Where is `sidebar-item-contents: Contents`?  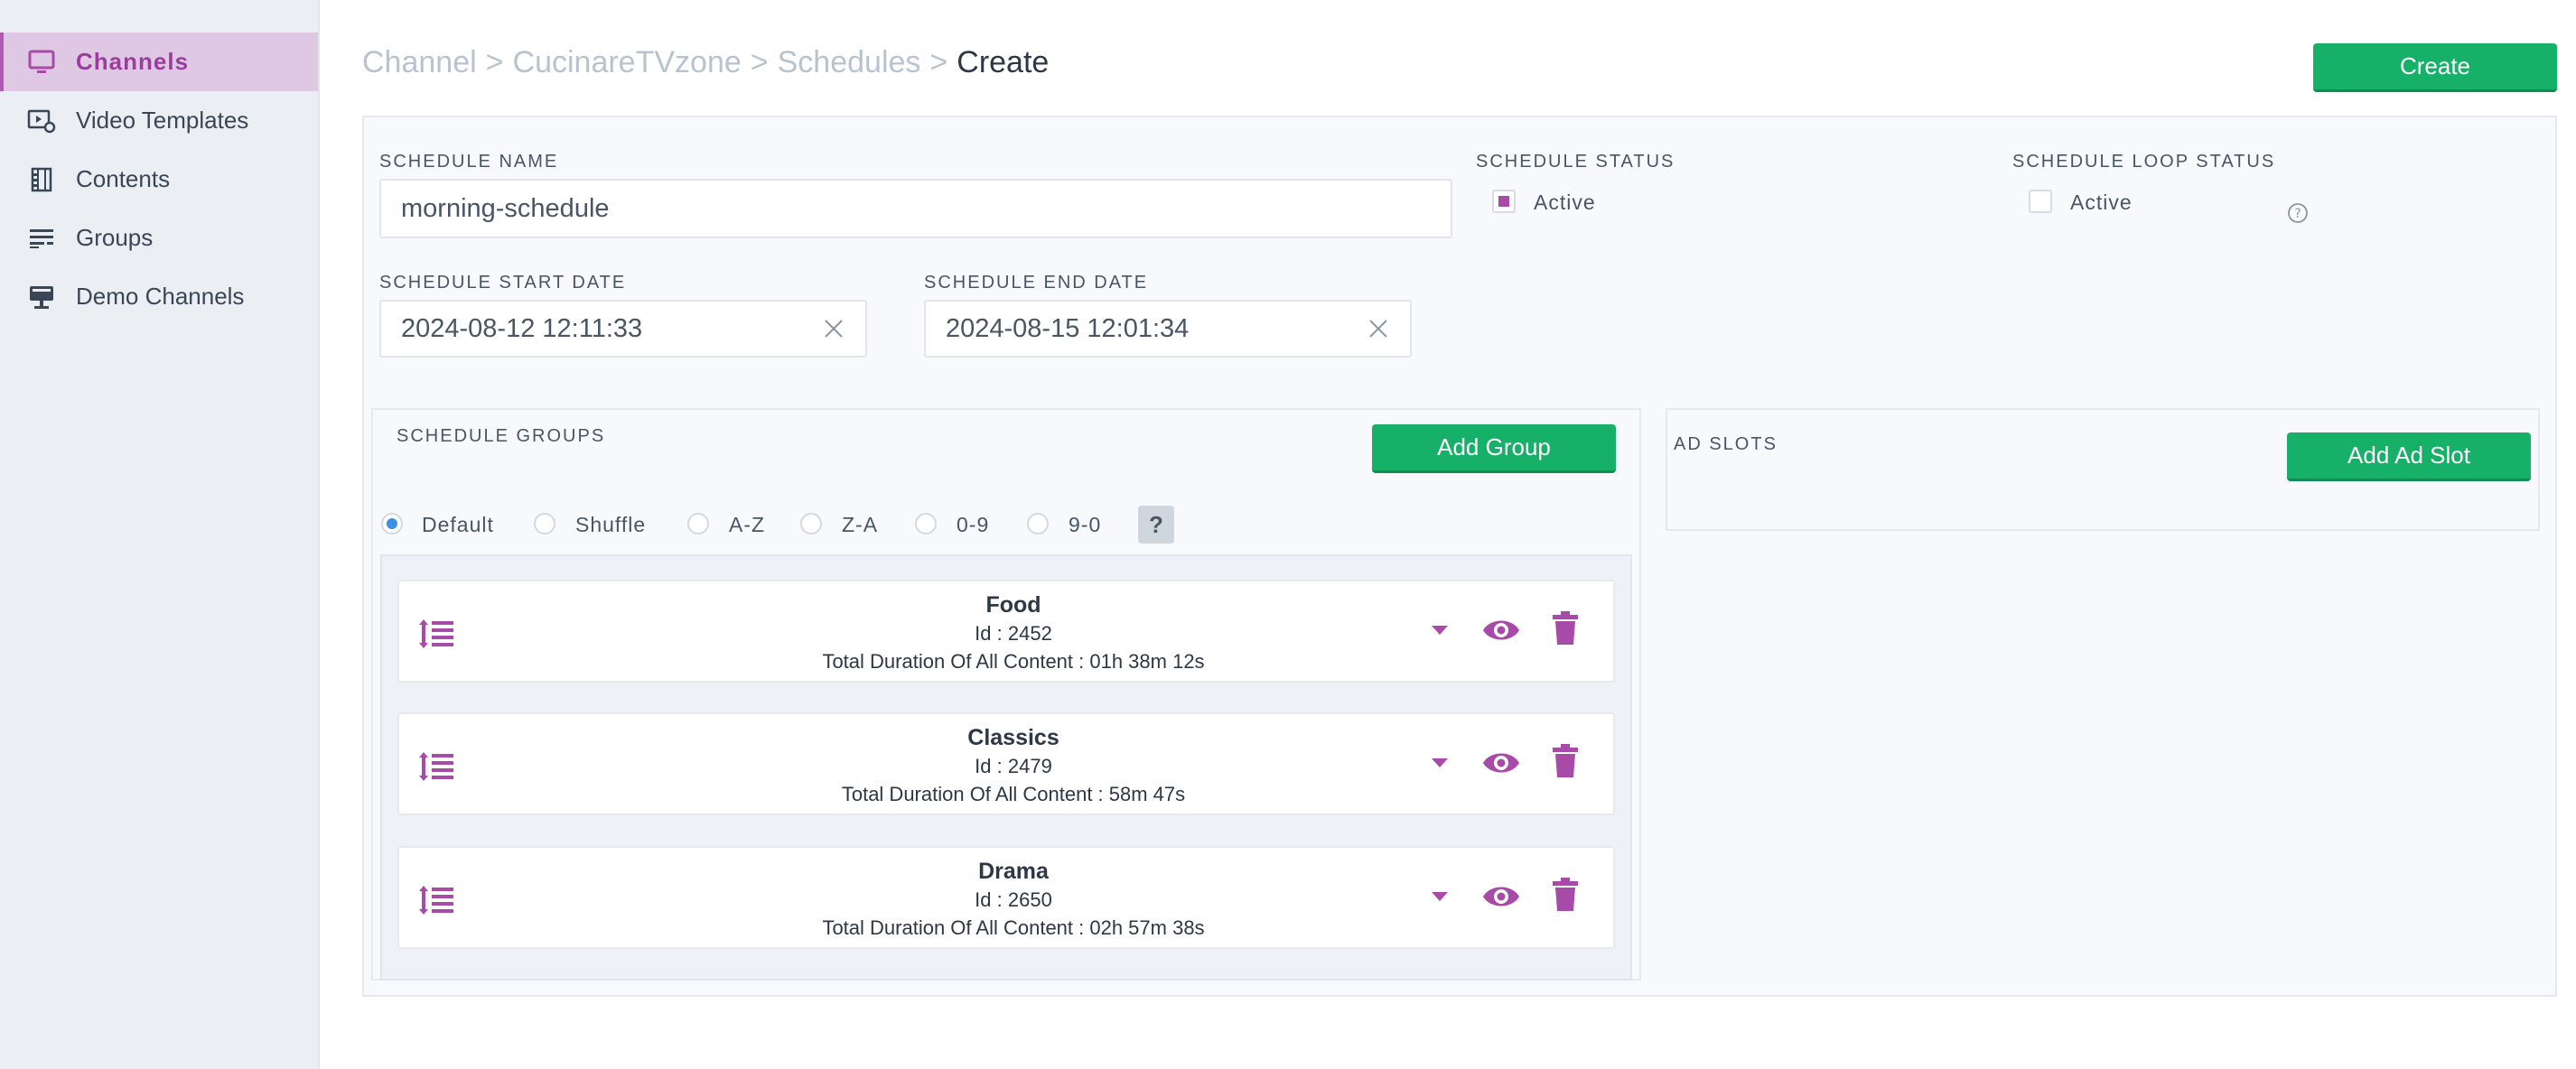 sidebar-item-contents: Contents is located at coordinates (159, 179).